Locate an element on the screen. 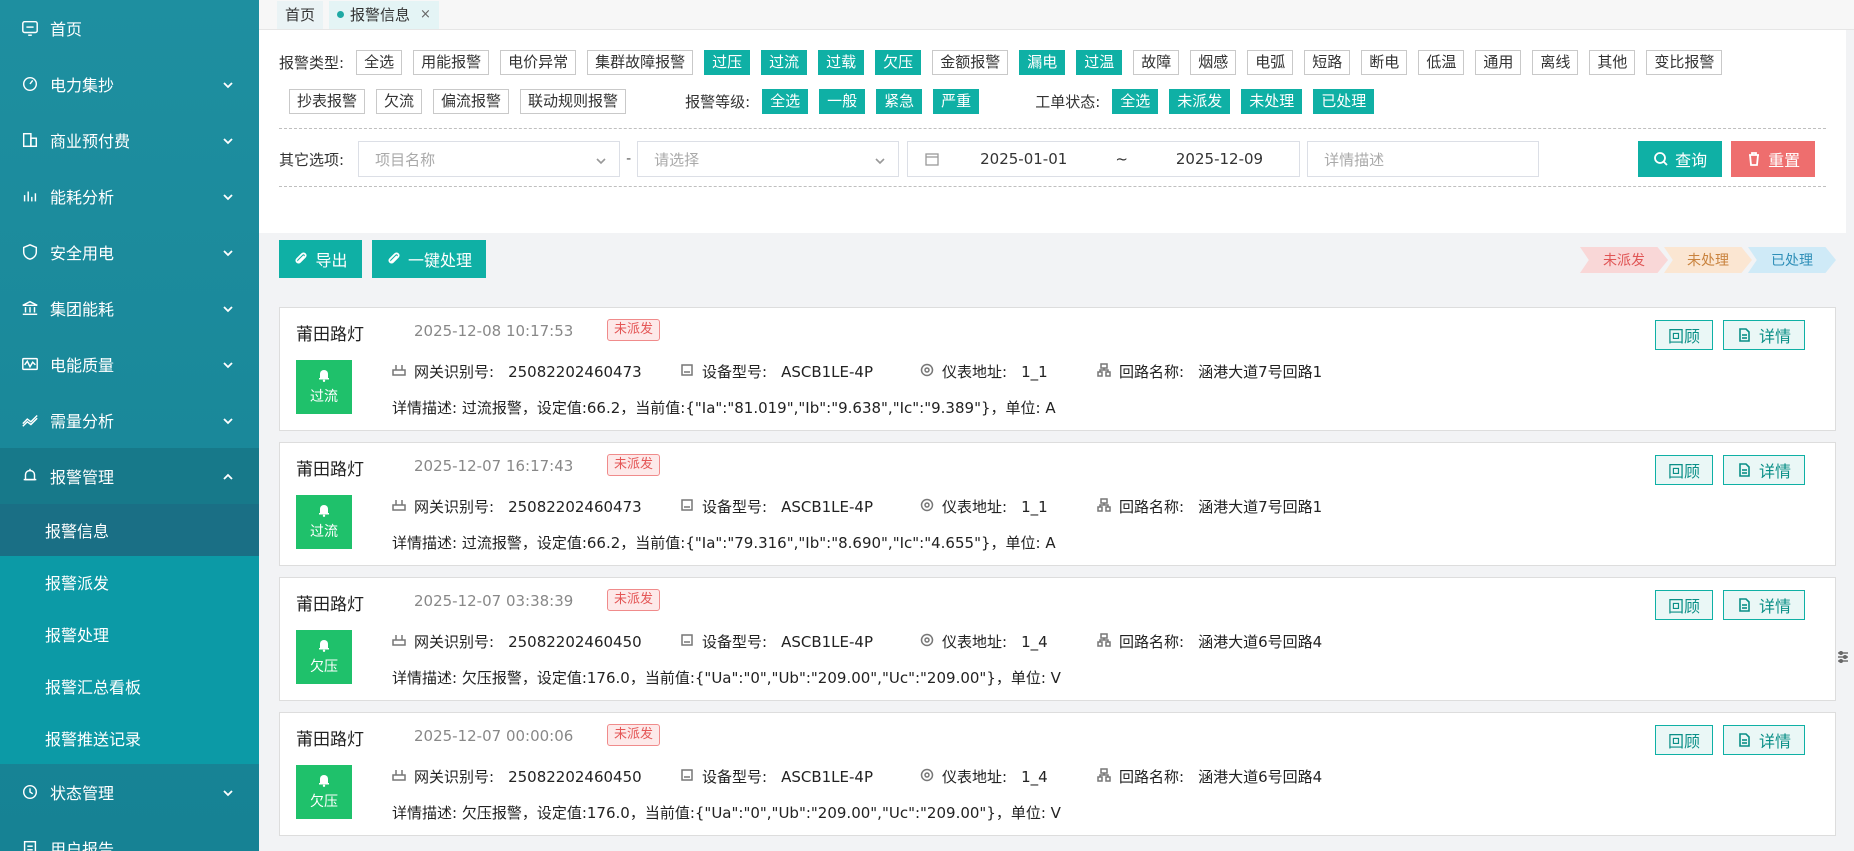 This screenshot has width=1854, height=851. status-badge: 未派发 is located at coordinates (634, 330).